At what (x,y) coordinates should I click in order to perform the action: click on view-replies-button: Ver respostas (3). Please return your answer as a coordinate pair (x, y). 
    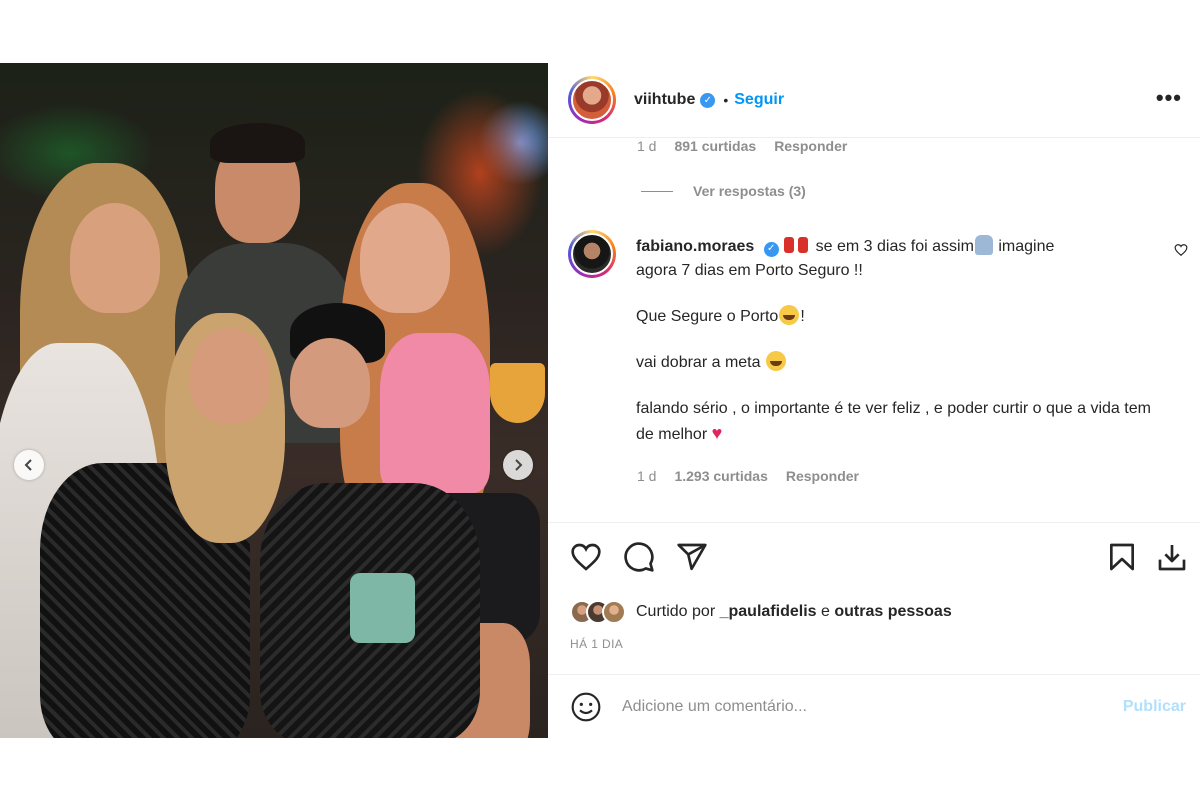
    Looking at the image, I should click on (723, 191).